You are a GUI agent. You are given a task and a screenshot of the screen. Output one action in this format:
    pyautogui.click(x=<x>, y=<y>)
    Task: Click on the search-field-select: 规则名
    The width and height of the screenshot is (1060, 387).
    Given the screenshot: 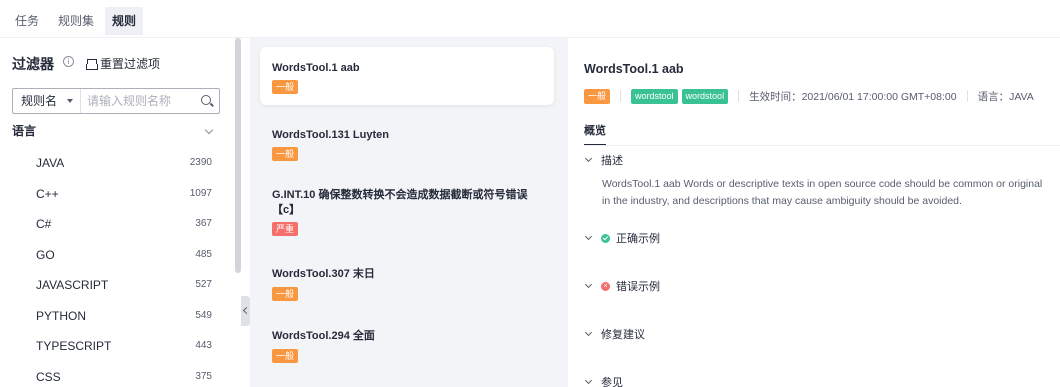 What is the action you would take?
    pyautogui.click(x=47, y=101)
    